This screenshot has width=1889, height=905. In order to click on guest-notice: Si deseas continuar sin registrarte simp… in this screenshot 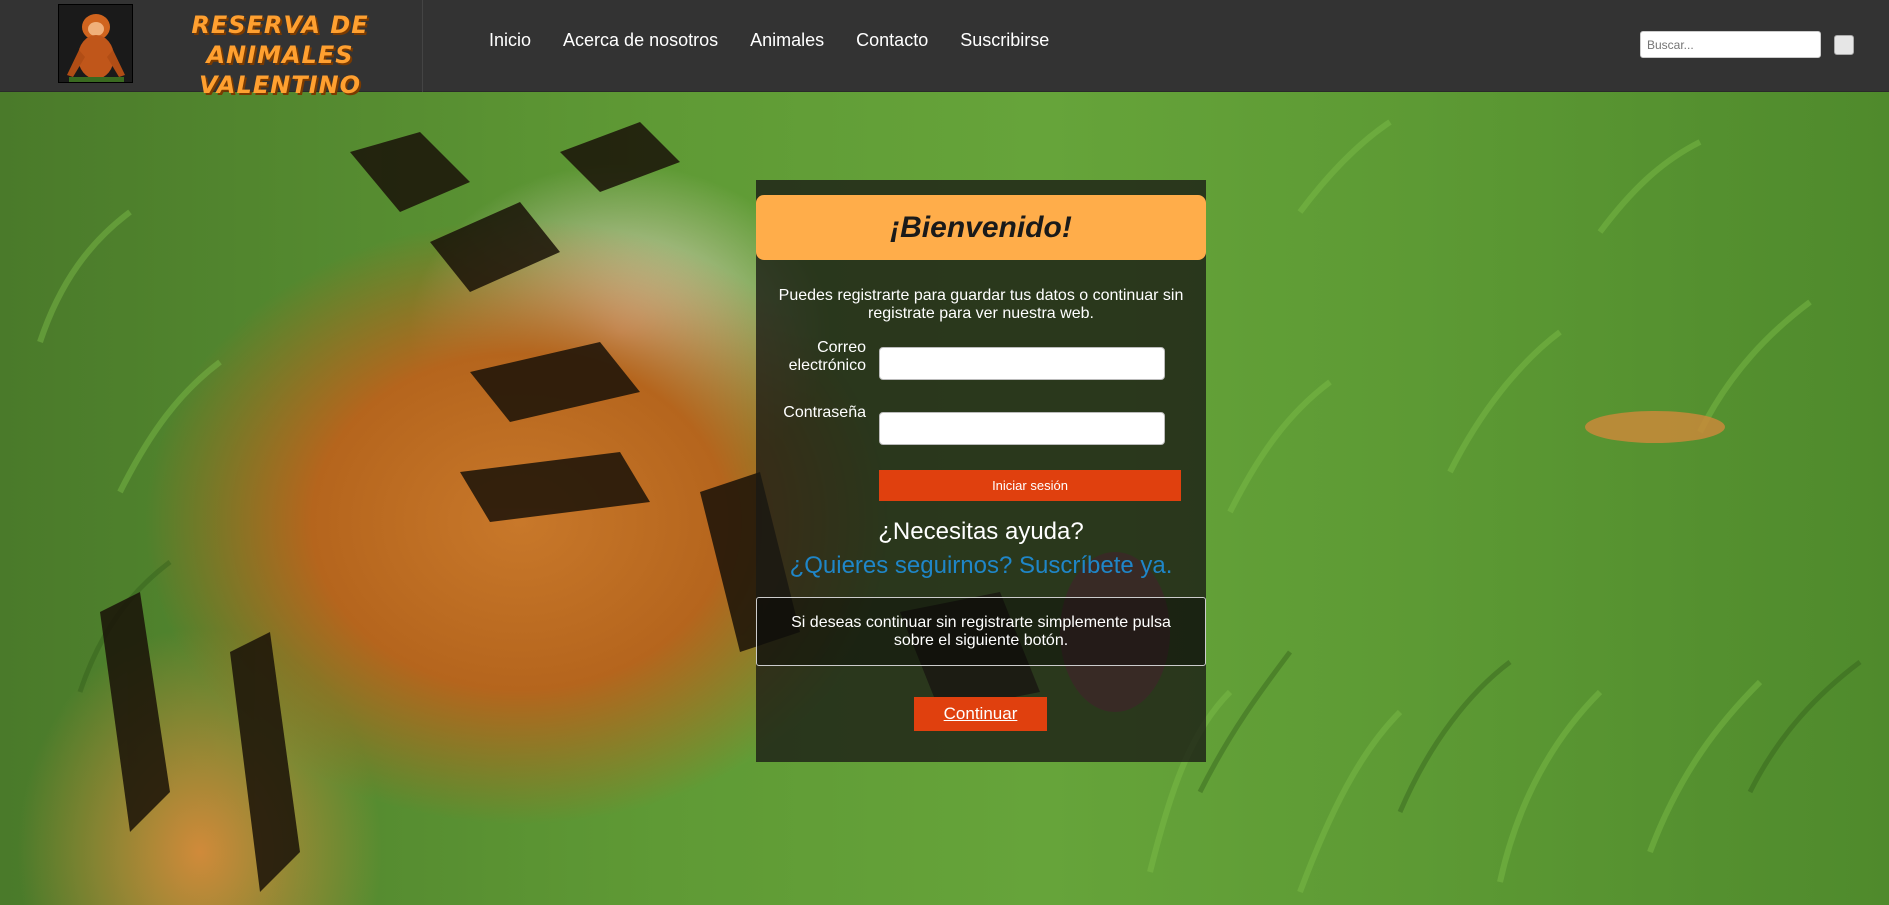, I will do `click(981, 631)`.